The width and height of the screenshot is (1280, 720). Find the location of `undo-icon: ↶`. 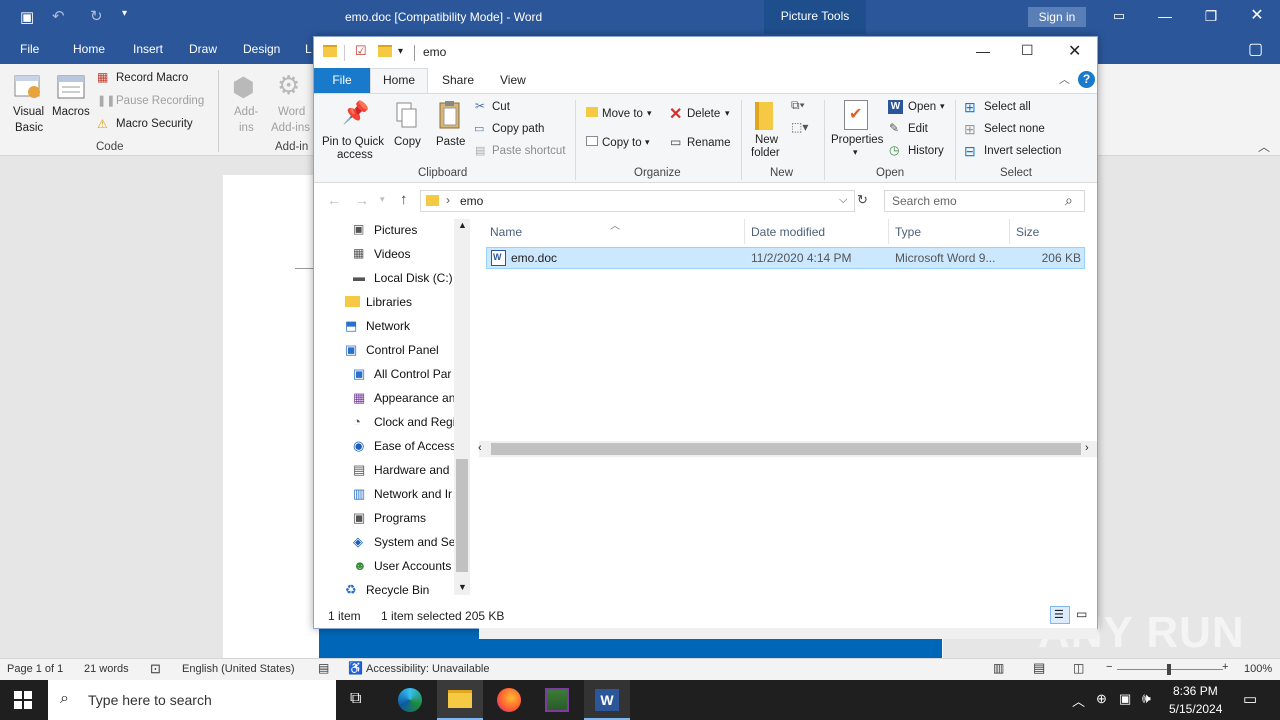

undo-icon: ↶ is located at coordinates (58, 16).